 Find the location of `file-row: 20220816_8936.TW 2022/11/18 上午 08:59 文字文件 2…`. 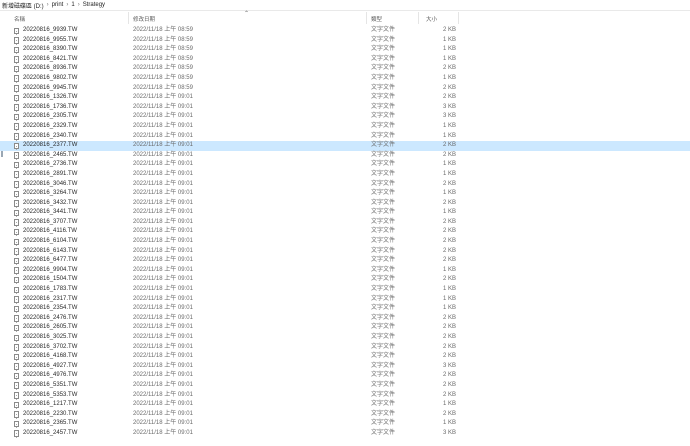

file-row: 20220816_8936.TW 2022/11/18 上午 08:59 文字文件 2… is located at coordinates (345, 69).